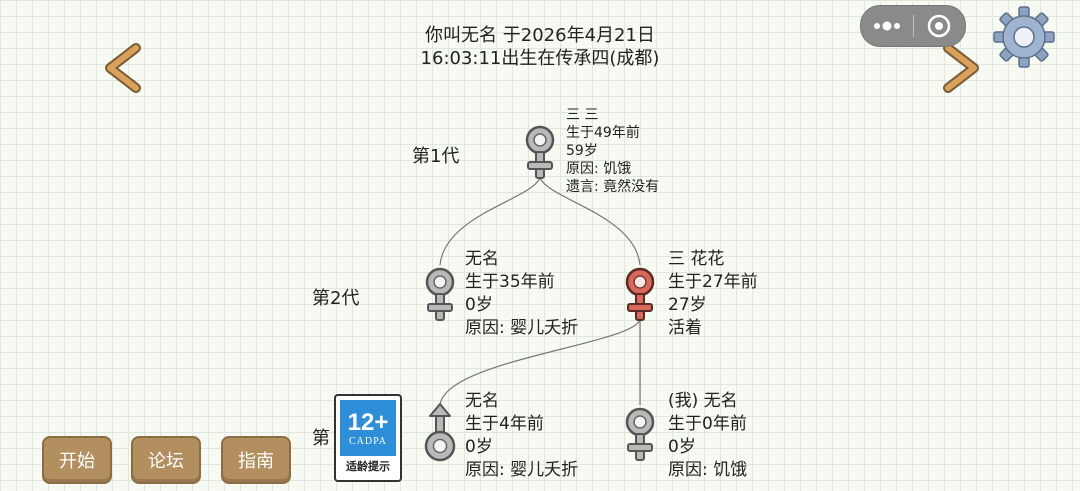 The width and height of the screenshot is (1080, 491). I want to click on person-age: 59岁, so click(582, 151).